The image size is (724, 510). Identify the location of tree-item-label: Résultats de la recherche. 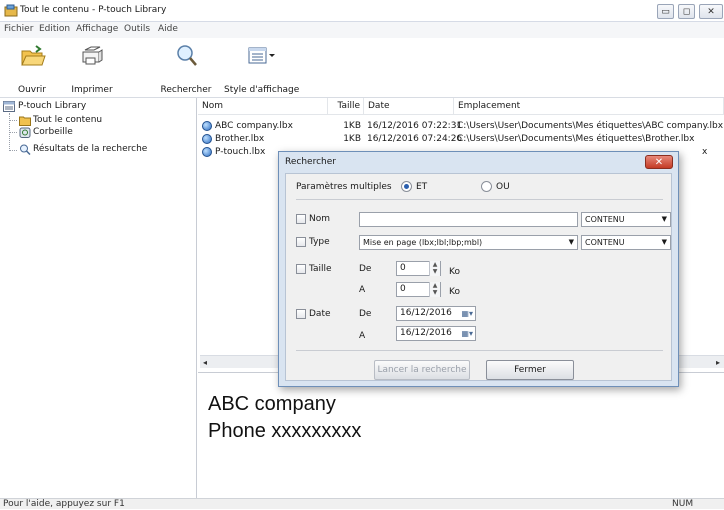
(90, 149).